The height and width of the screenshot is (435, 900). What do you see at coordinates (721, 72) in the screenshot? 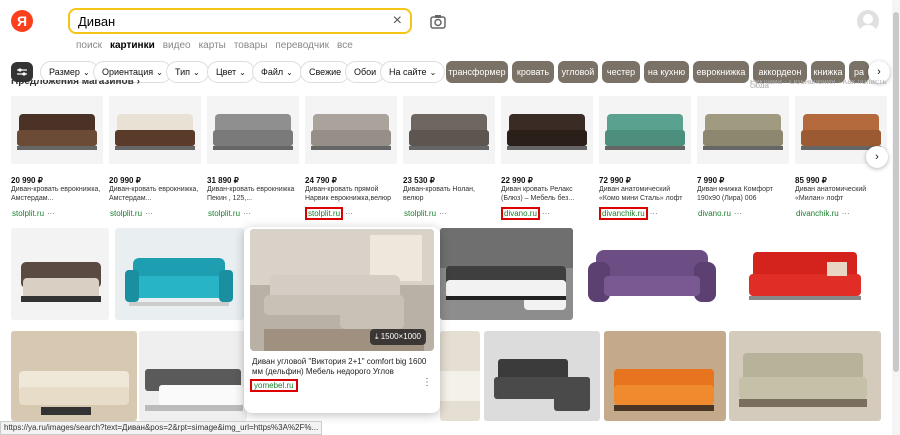
I see `tag-chip: еврокнижка` at bounding box center [721, 72].